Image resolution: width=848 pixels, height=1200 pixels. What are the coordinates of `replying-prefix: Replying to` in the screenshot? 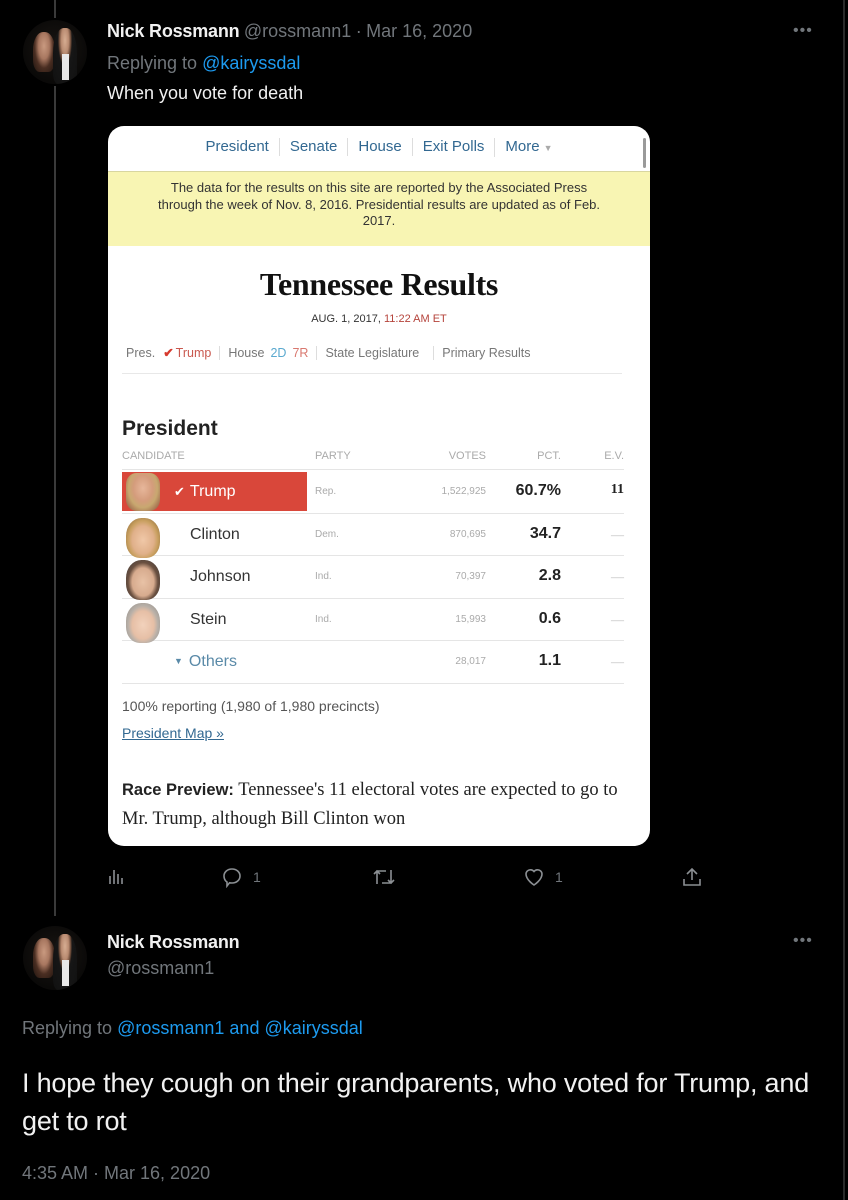 It's located at (67, 1028).